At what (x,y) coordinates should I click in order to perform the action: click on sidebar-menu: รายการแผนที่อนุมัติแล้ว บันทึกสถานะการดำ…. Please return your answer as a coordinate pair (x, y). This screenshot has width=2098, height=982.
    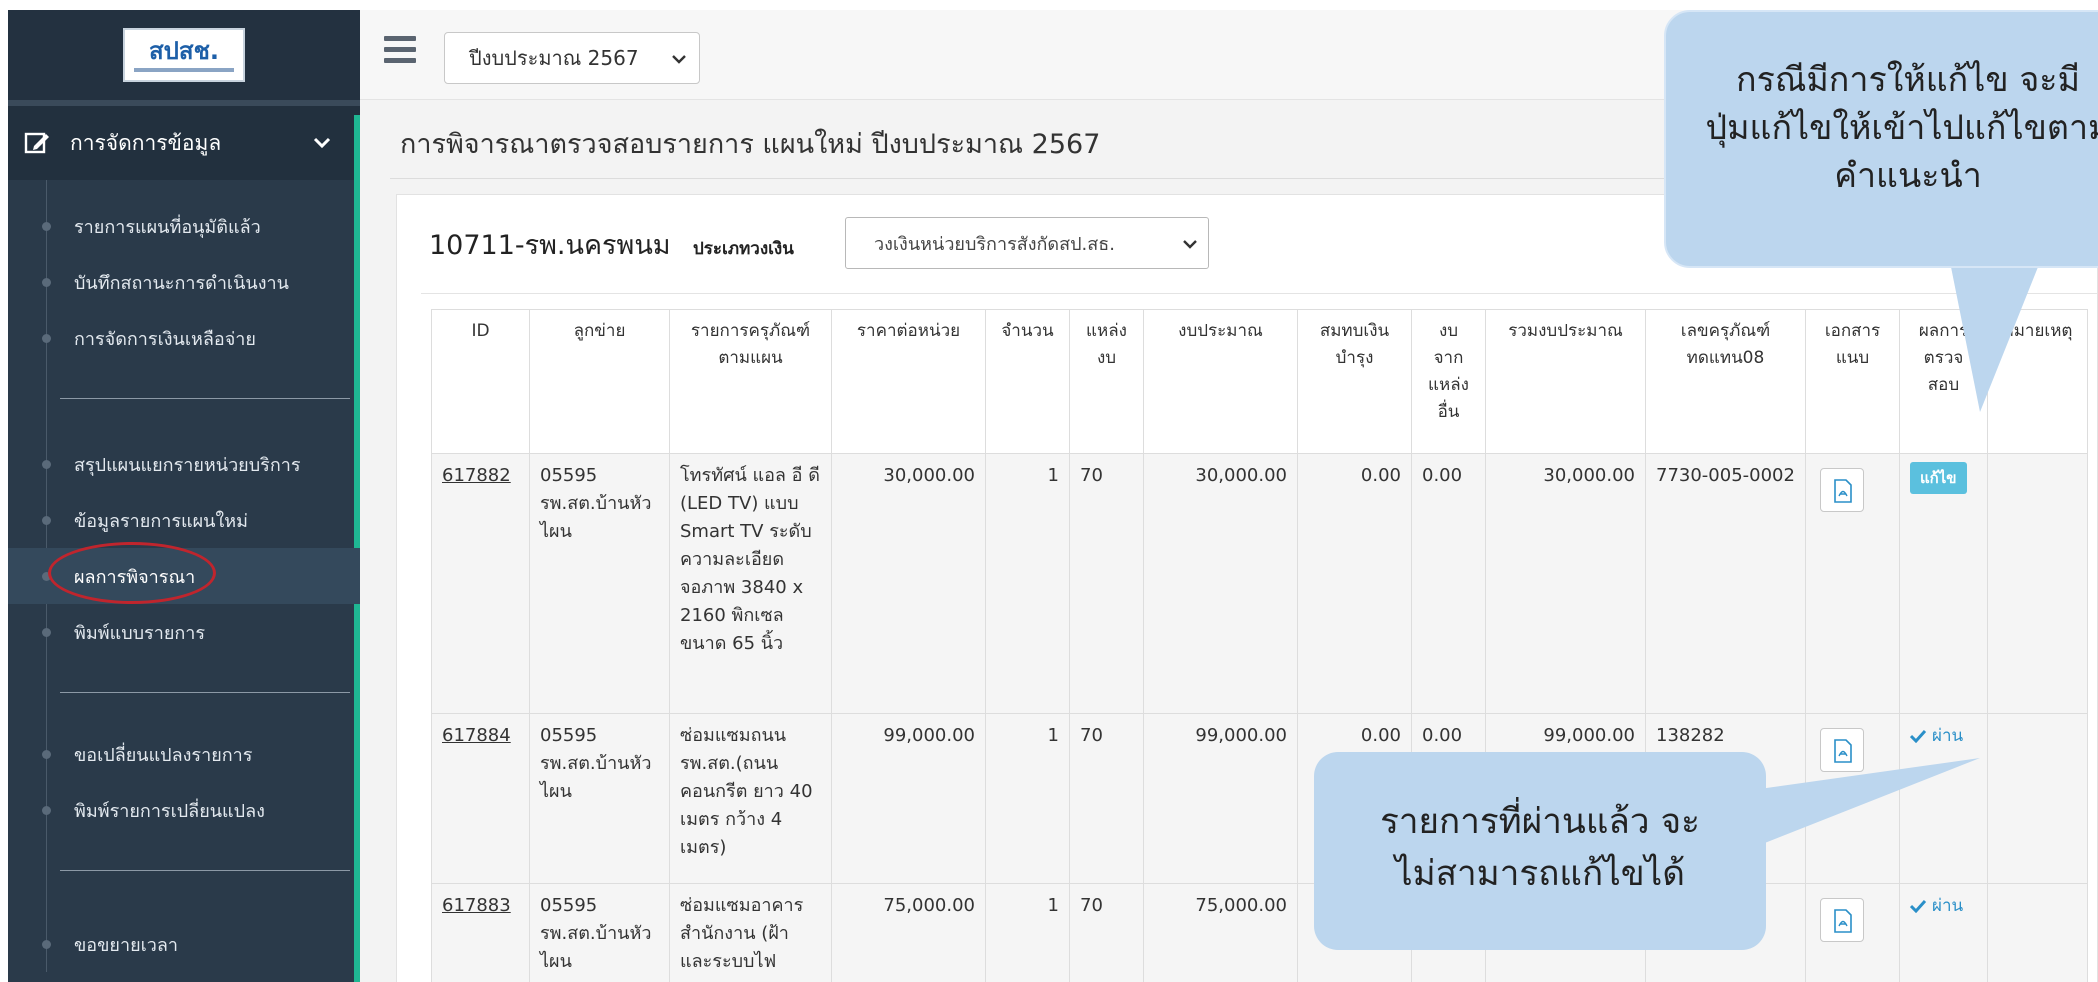
    Looking at the image, I should click on (184, 576).